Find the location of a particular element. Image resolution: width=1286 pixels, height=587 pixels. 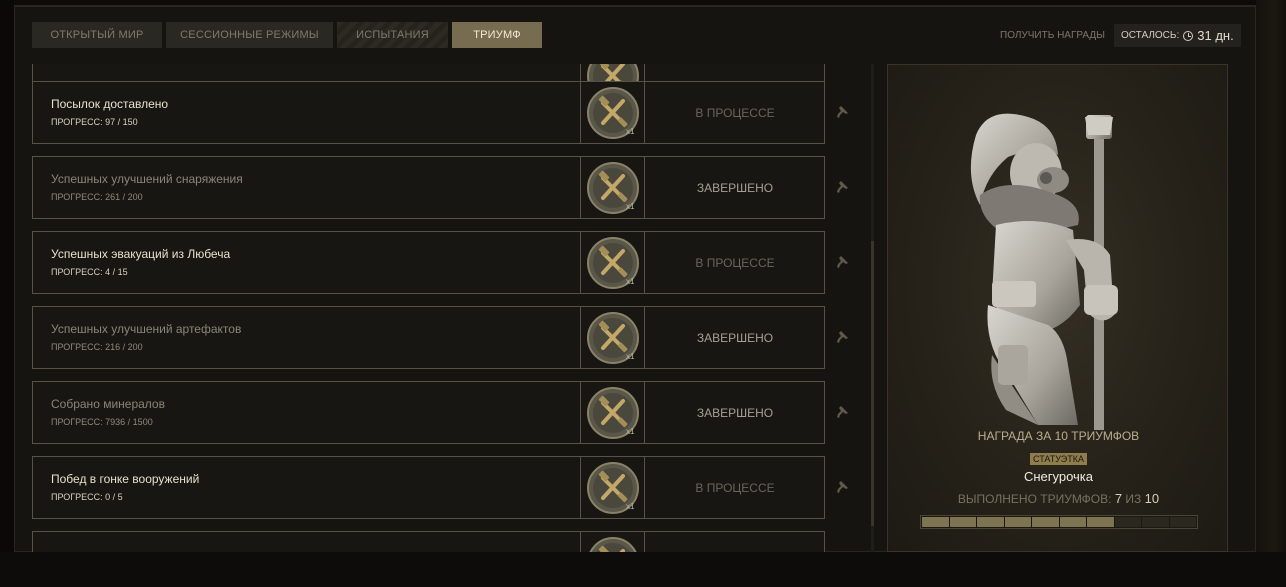

tab-triumph: ТРИУМФ is located at coordinates (497, 35).